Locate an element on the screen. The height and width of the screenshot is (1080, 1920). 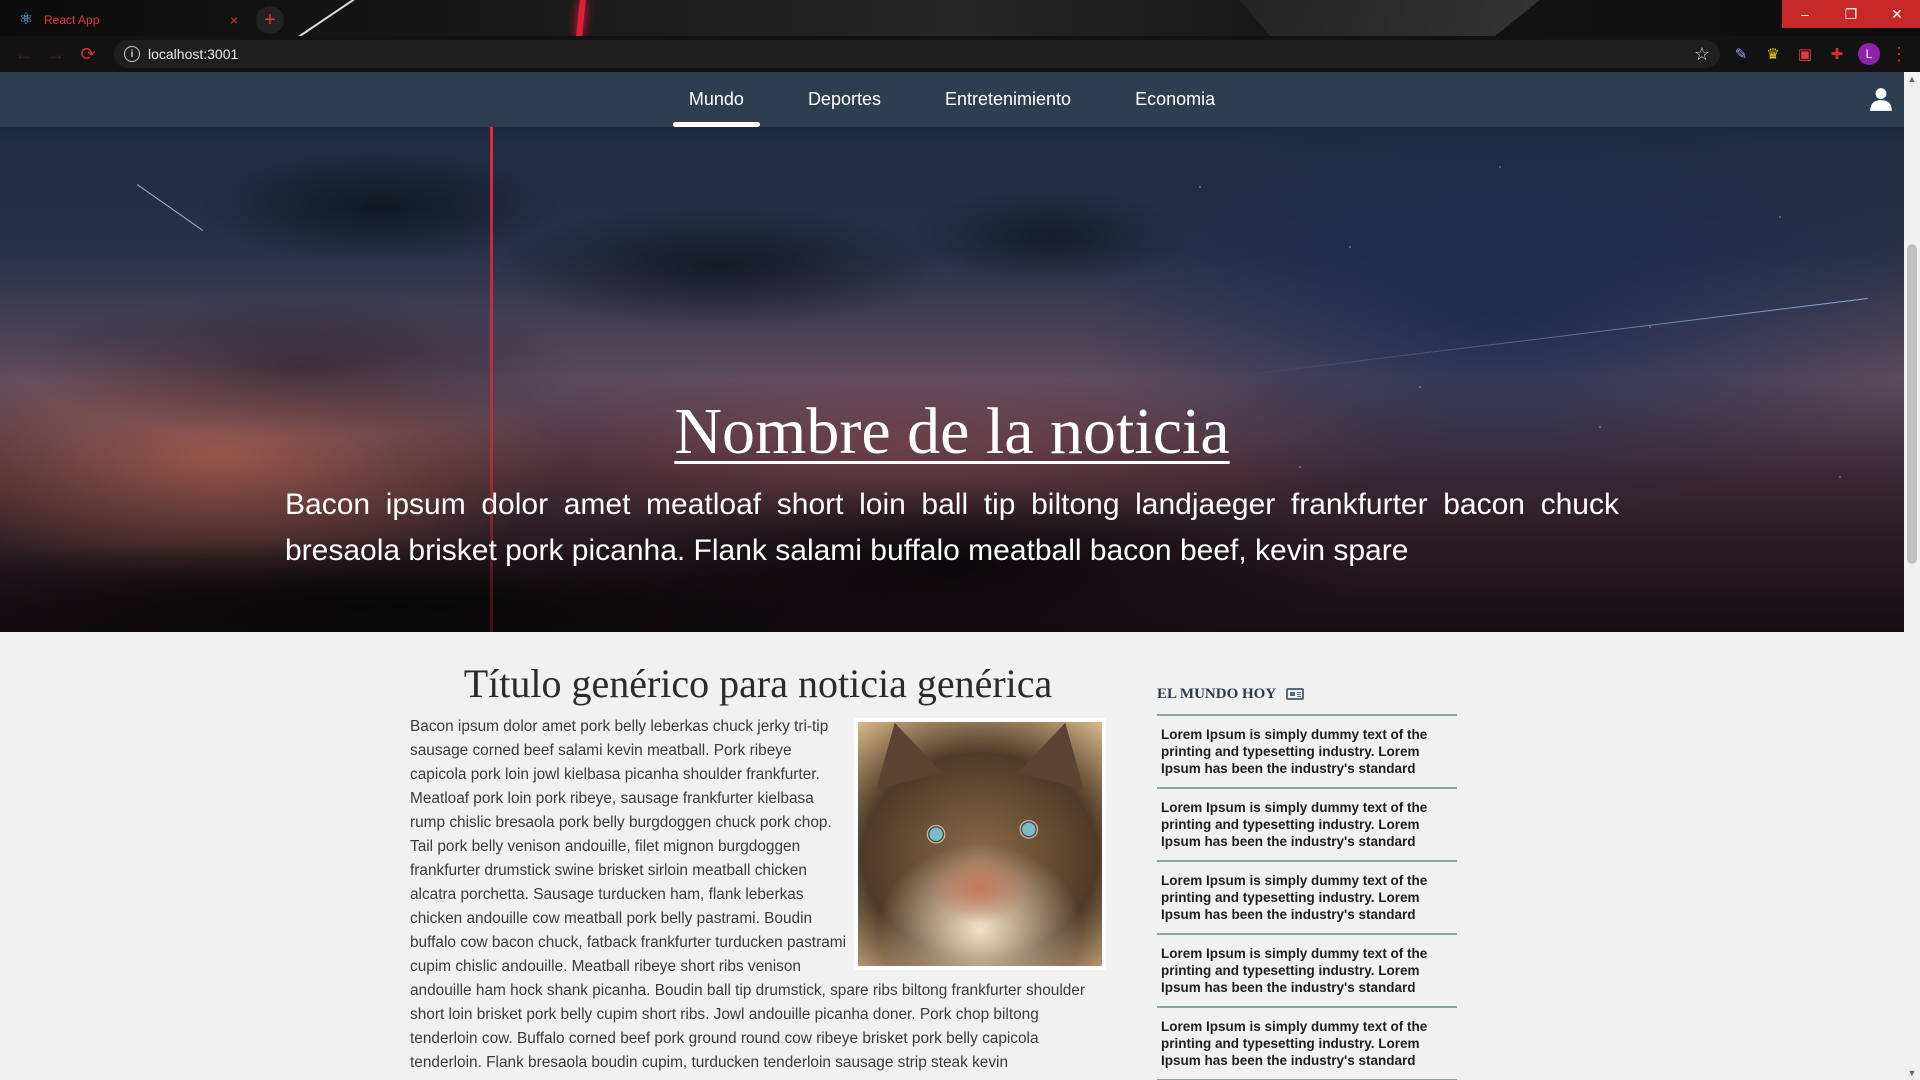
site-navbar: Mundo Deportes Entretenimiento Economia is located at coordinates (952, 99).